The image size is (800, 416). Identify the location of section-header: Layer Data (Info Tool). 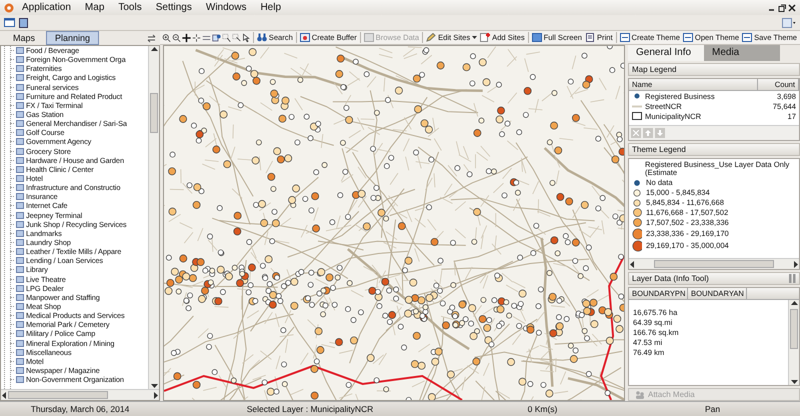
(671, 278).